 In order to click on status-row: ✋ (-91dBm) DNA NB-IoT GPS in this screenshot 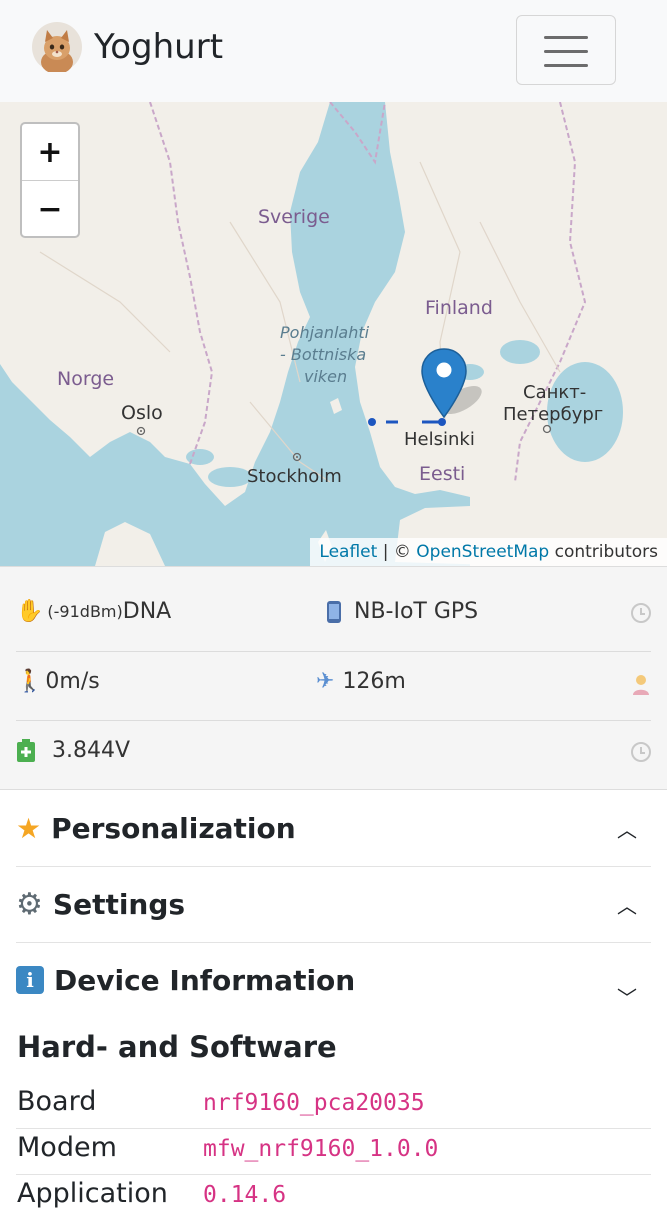, I will do `click(333, 616)`.